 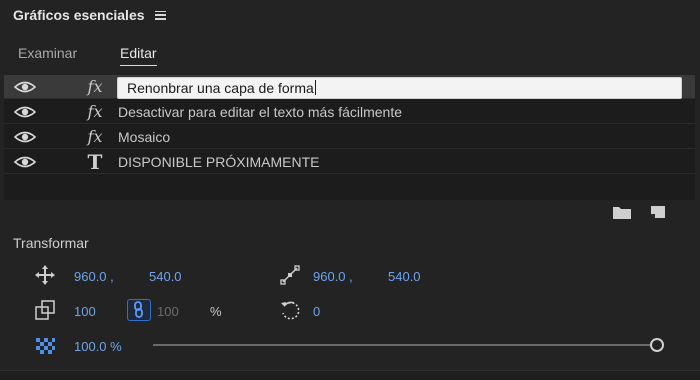 I want to click on layer-row: fx Renonbrar una capa de forma, so click(x=349, y=87).